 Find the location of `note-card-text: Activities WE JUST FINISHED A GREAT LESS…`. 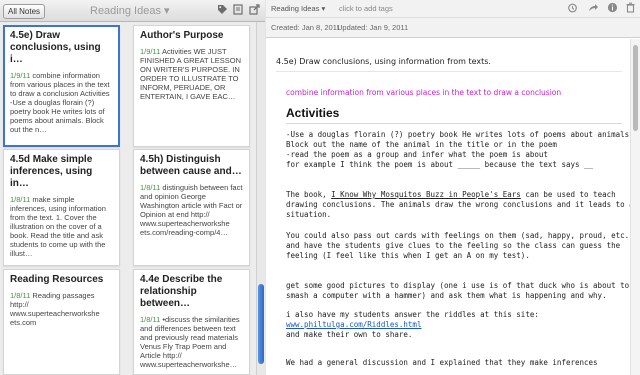

note-card-text: Activities WE JUST FINISHED A GREAT LESS… is located at coordinates (191, 74).